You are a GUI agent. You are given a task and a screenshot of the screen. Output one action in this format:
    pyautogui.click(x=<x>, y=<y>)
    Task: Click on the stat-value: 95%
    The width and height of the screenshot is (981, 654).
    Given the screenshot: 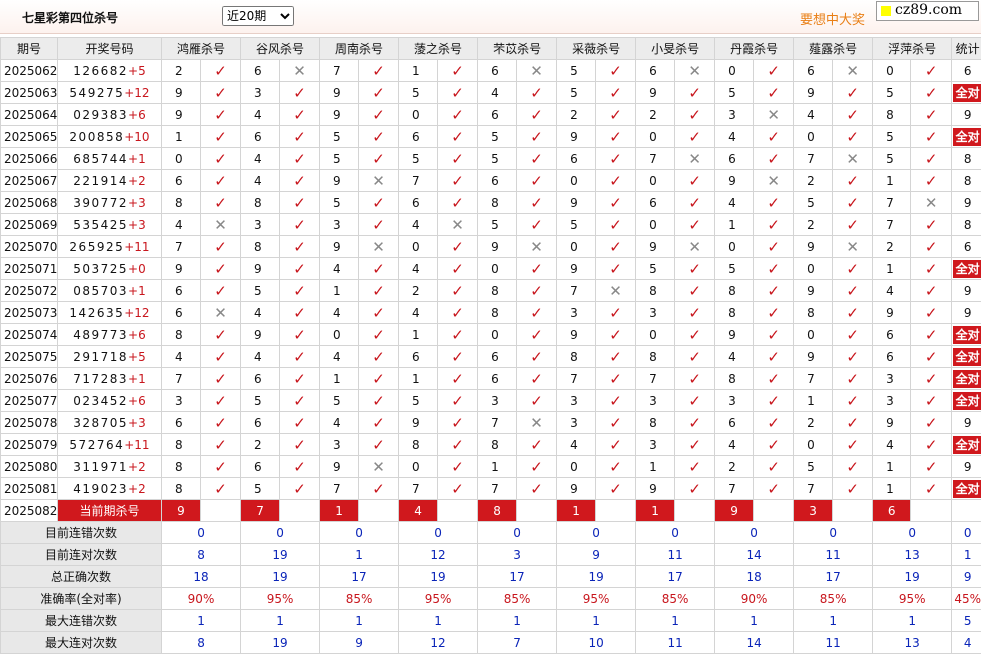 What is the action you would take?
    pyautogui.click(x=596, y=599)
    